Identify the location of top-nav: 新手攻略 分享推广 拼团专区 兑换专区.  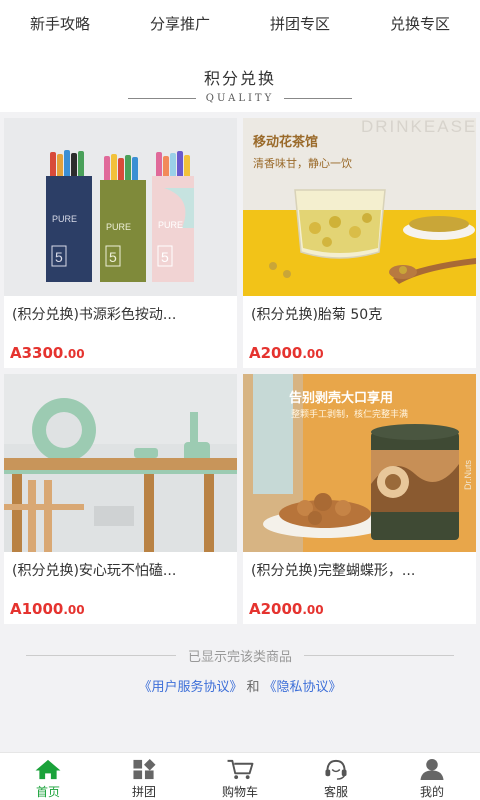
(240, 24).